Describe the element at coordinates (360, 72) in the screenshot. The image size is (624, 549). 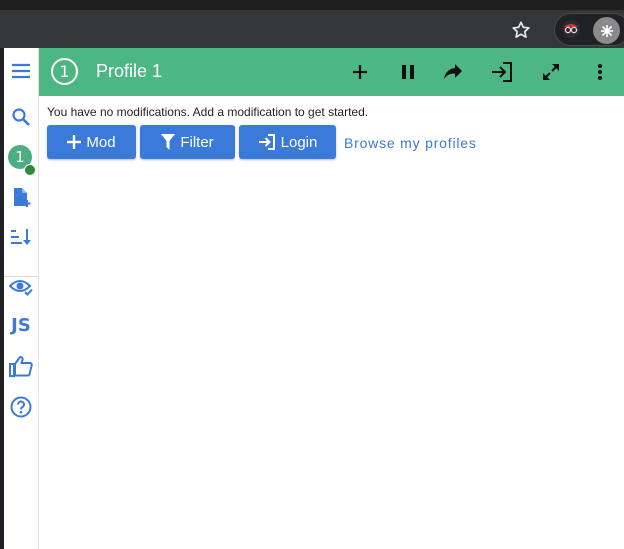
I see `add-icon` at that location.